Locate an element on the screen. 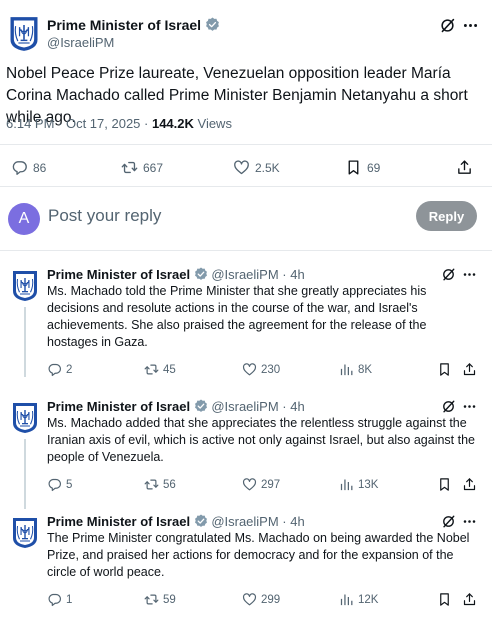 This screenshot has width=492, height=617. repost-count: 56 is located at coordinates (169, 484).